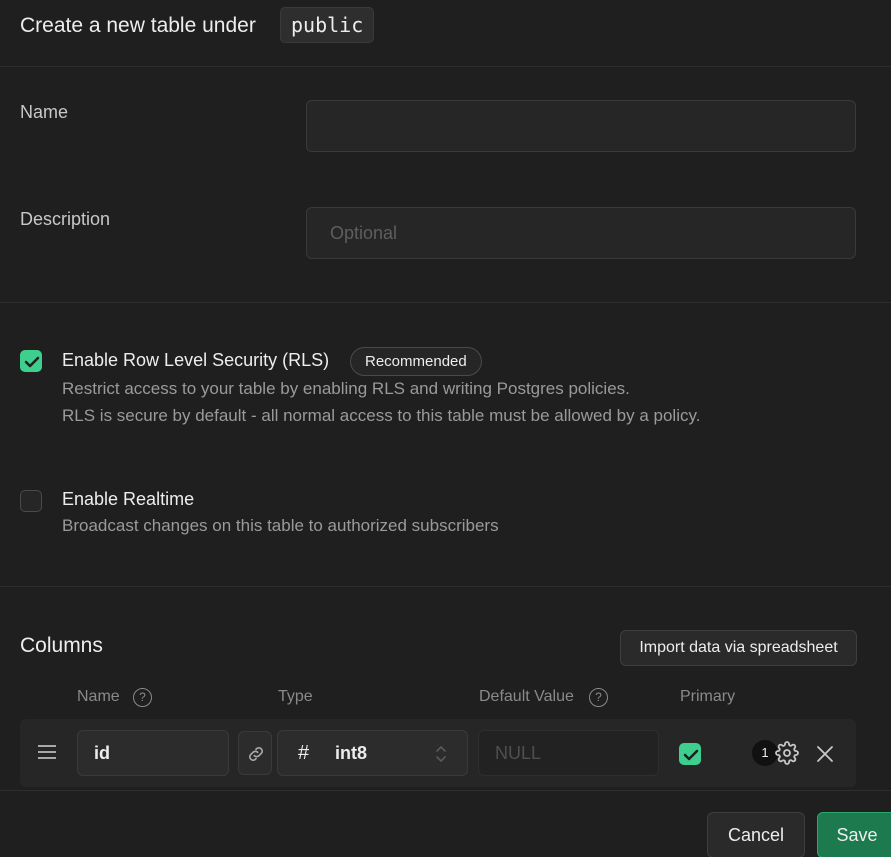 This screenshot has width=891, height=857. I want to click on cancel-button: Cancel, so click(756, 834).